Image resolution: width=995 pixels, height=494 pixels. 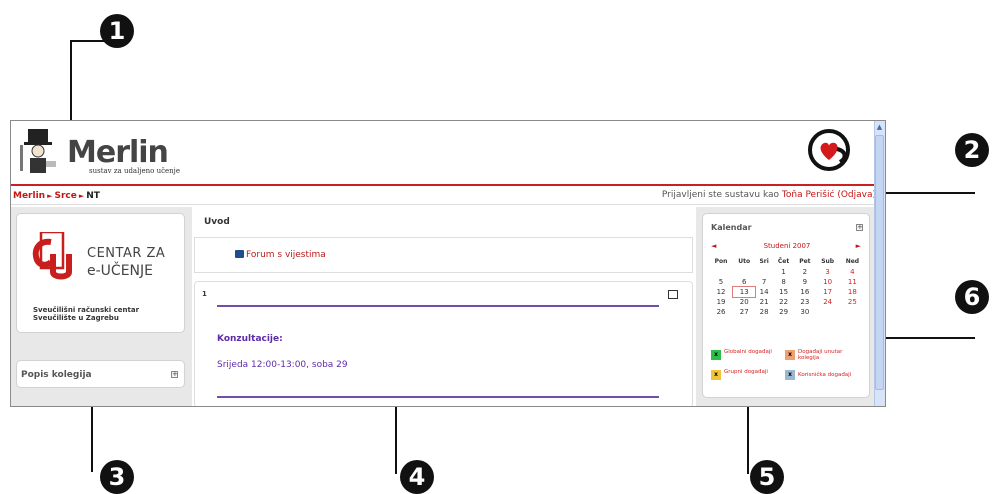 What do you see at coordinates (748, 436) in the screenshot?
I see `callout-5-line` at bounding box center [748, 436].